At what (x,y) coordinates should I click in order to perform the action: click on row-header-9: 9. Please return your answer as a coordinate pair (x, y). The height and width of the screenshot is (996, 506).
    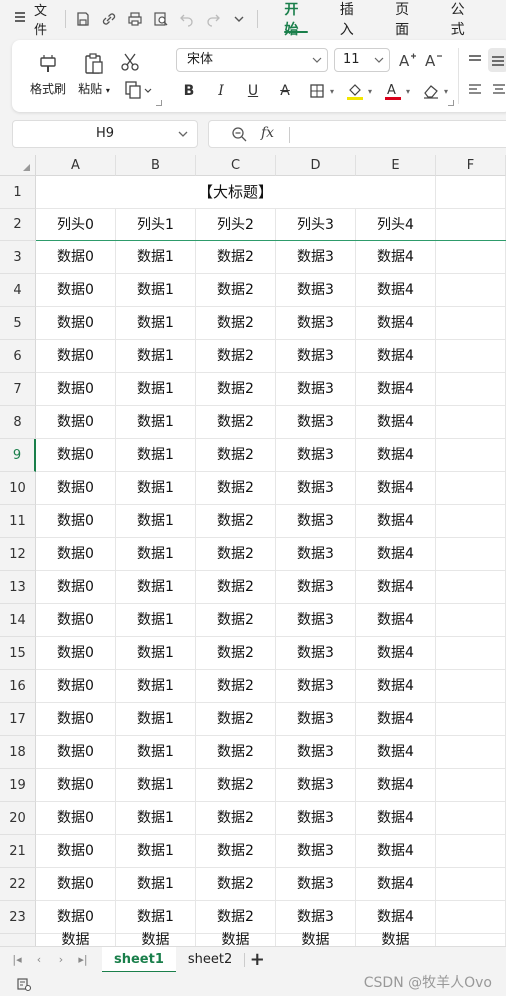
    Looking at the image, I should click on (18, 455).